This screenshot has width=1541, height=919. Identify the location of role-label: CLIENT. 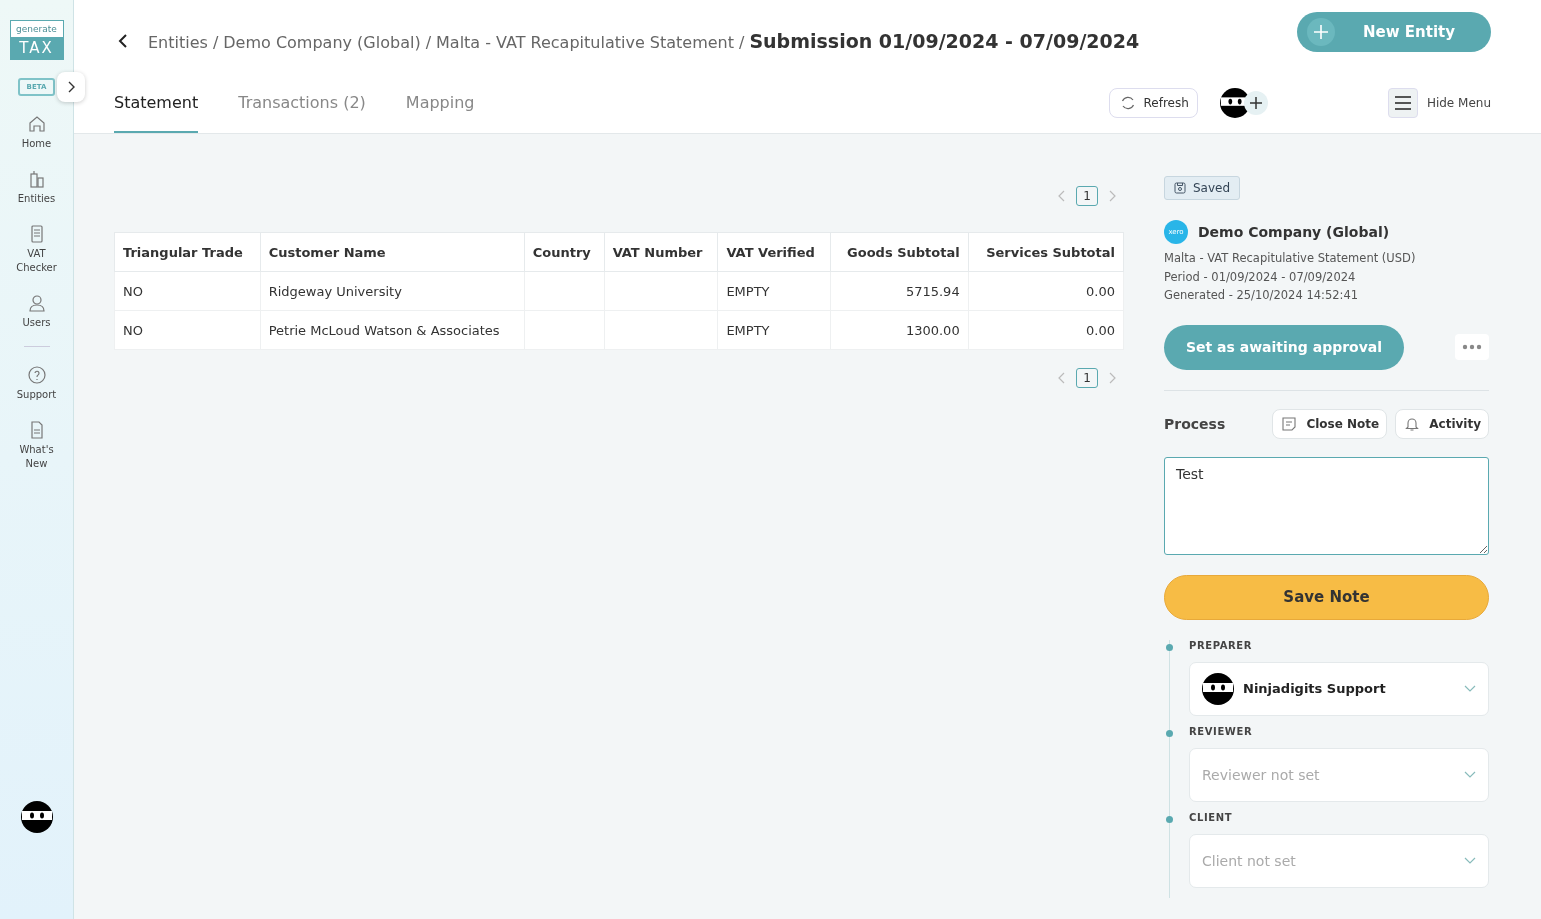
(1211, 818).